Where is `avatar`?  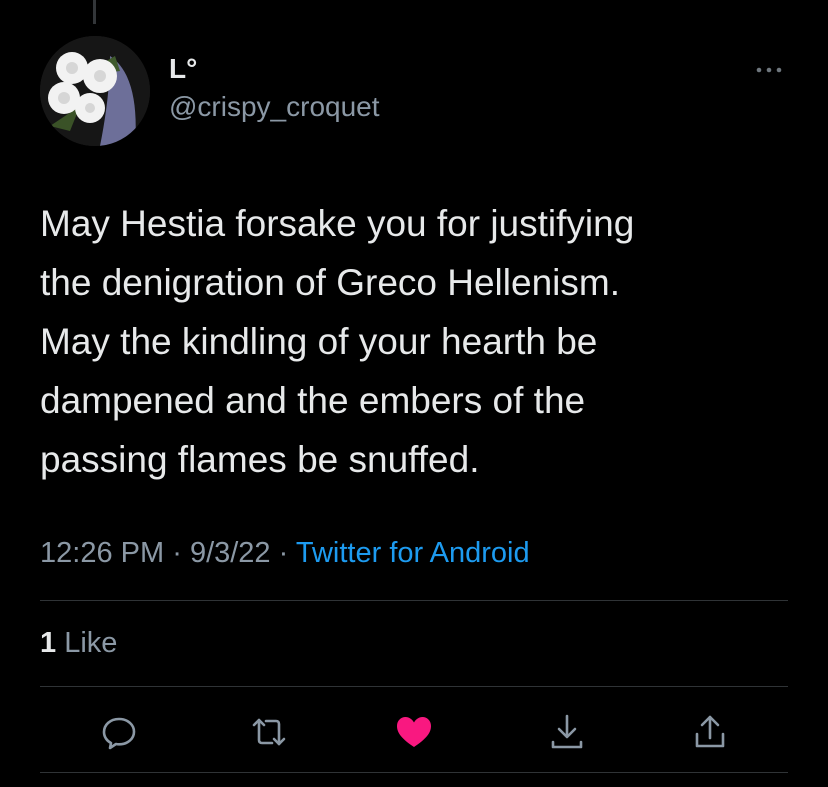 avatar is located at coordinates (95, 91).